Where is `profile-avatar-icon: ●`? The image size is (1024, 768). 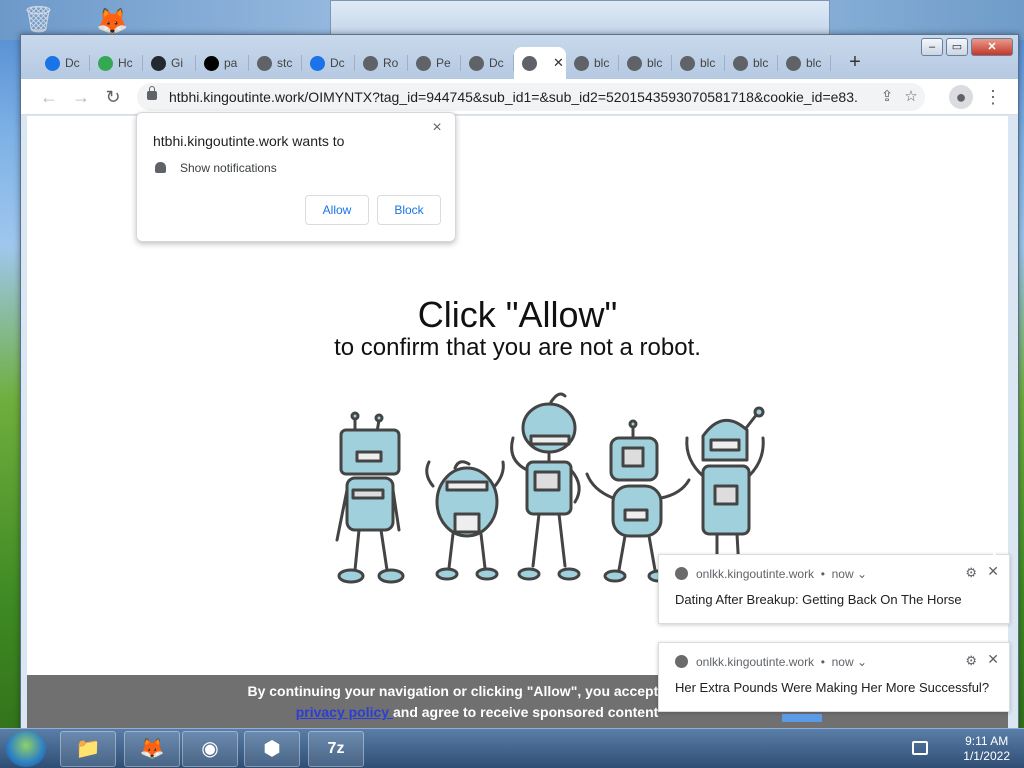 profile-avatar-icon: ● is located at coordinates (961, 97).